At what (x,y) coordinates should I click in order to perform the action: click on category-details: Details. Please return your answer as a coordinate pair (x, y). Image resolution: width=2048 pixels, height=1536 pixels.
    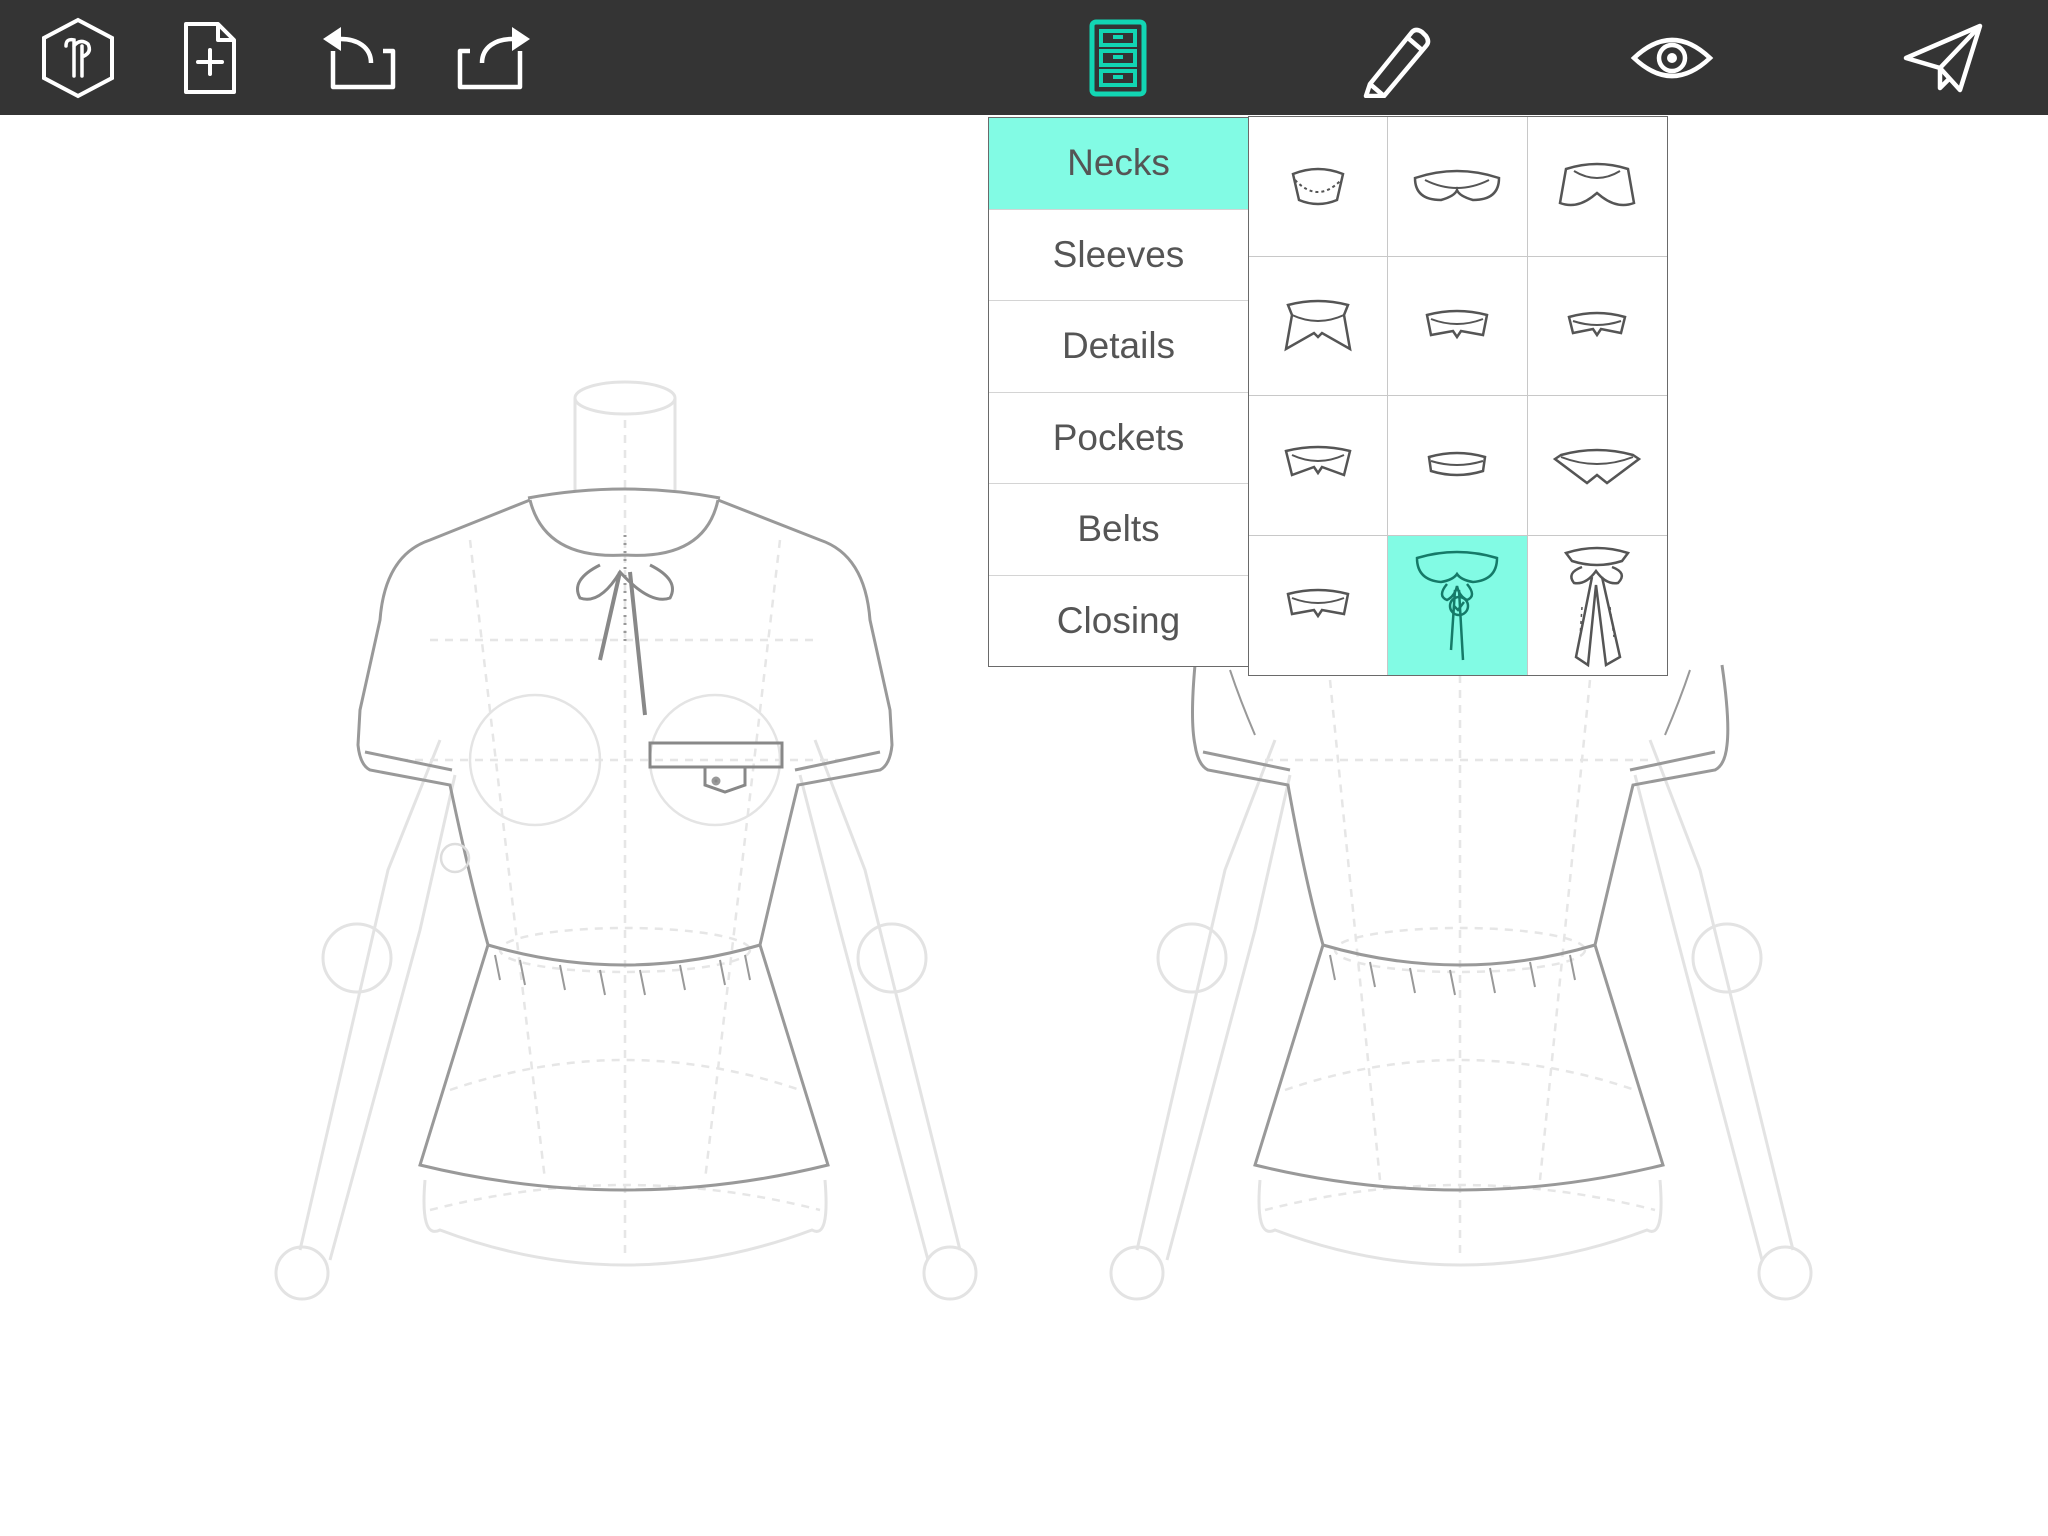
    Looking at the image, I should click on (1118, 347).